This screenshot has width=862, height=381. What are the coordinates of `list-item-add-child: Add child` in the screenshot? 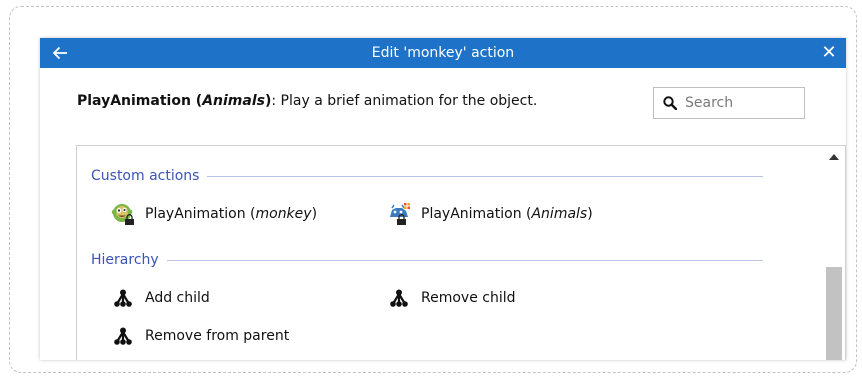 It's located at (160, 298).